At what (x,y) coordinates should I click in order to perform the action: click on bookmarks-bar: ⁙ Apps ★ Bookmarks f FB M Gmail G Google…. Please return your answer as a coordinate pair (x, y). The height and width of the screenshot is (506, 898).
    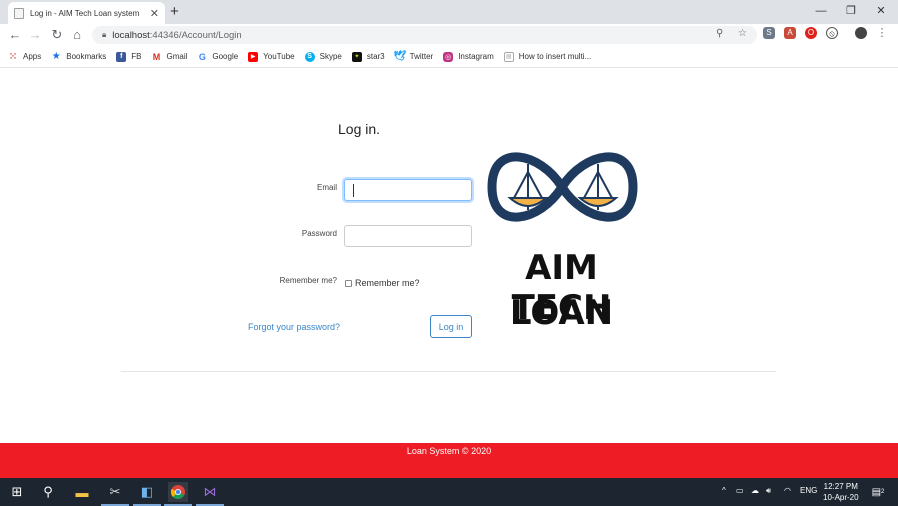
    Looking at the image, I should click on (449, 57).